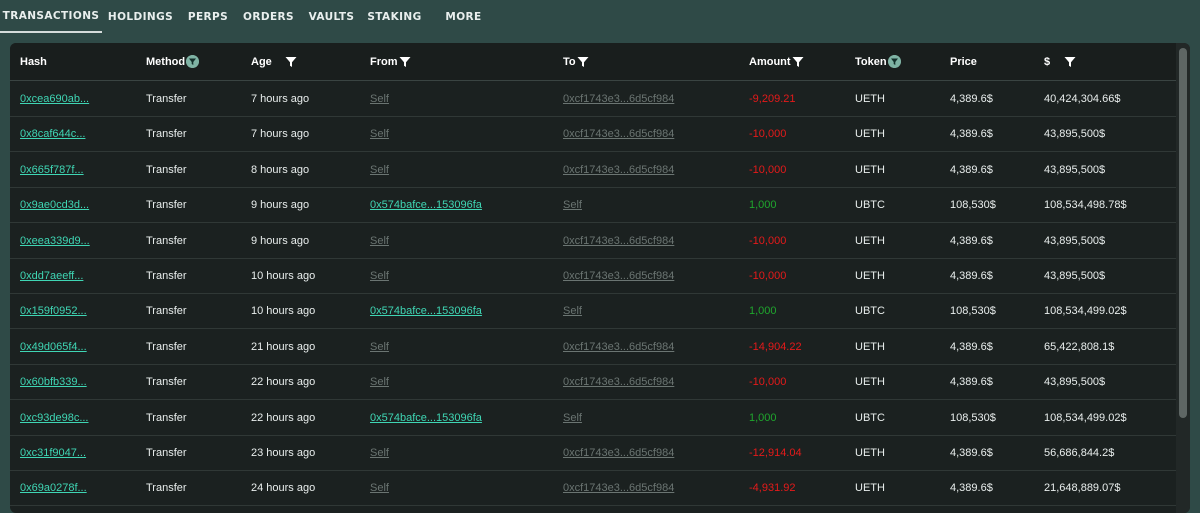 The width and height of the screenshot is (1200, 513). I want to click on tab-holdings: HOLDINGS, so click(140, 16).